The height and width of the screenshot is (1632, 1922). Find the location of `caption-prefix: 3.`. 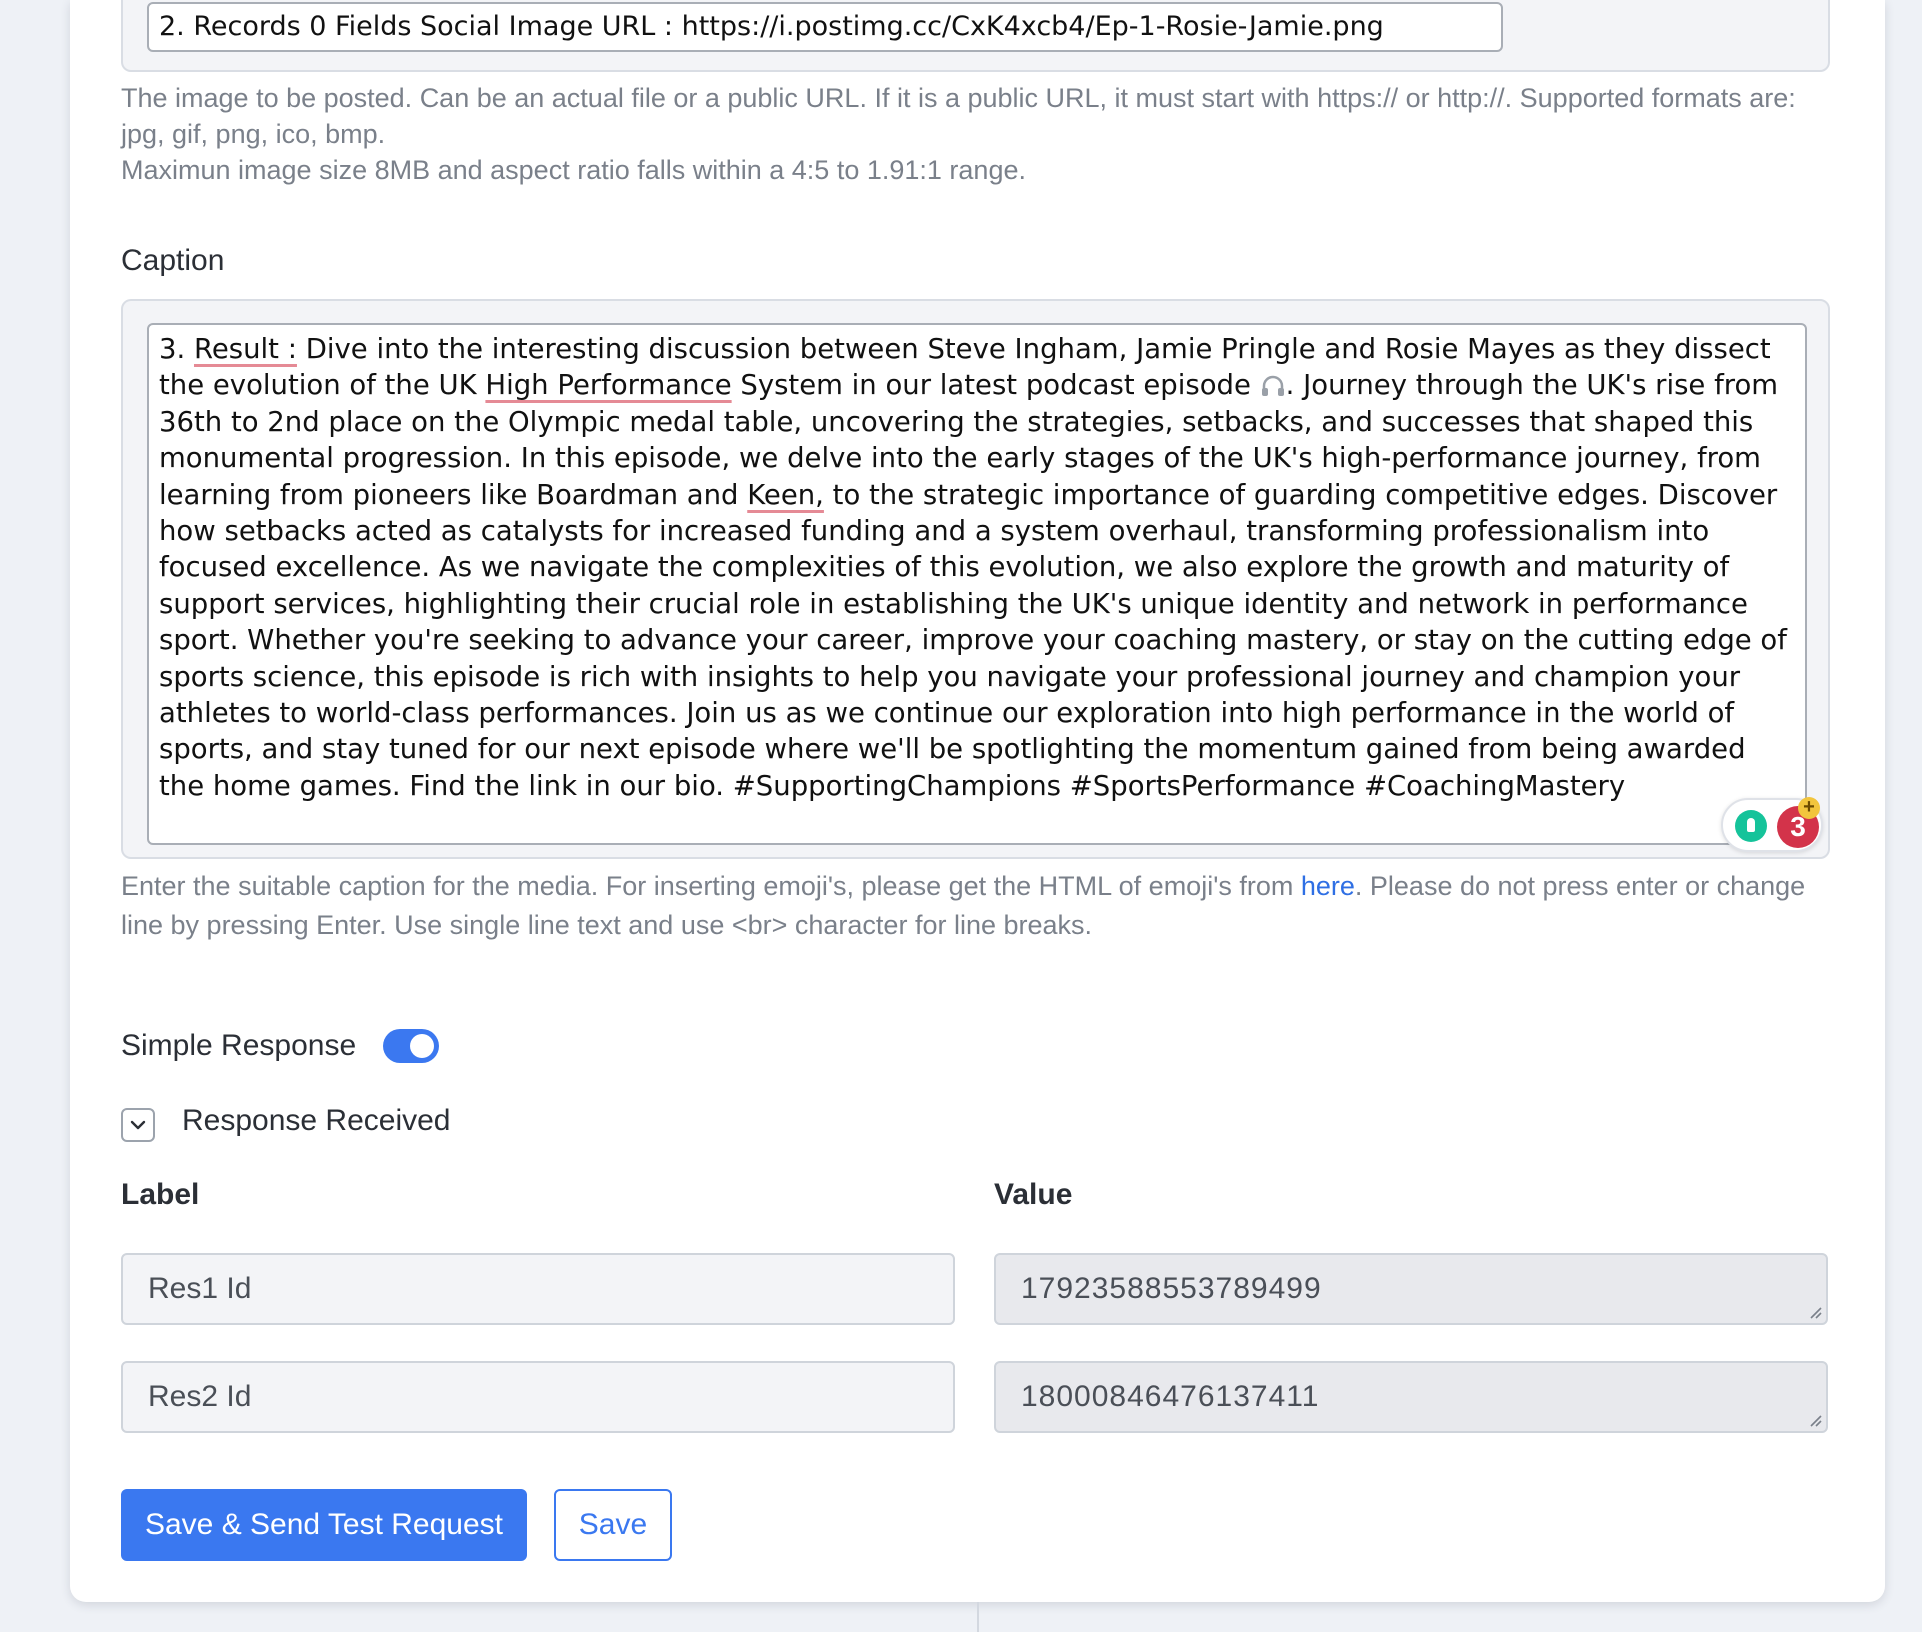

caption-prefix: 3. is located at coordinates (176, 349).